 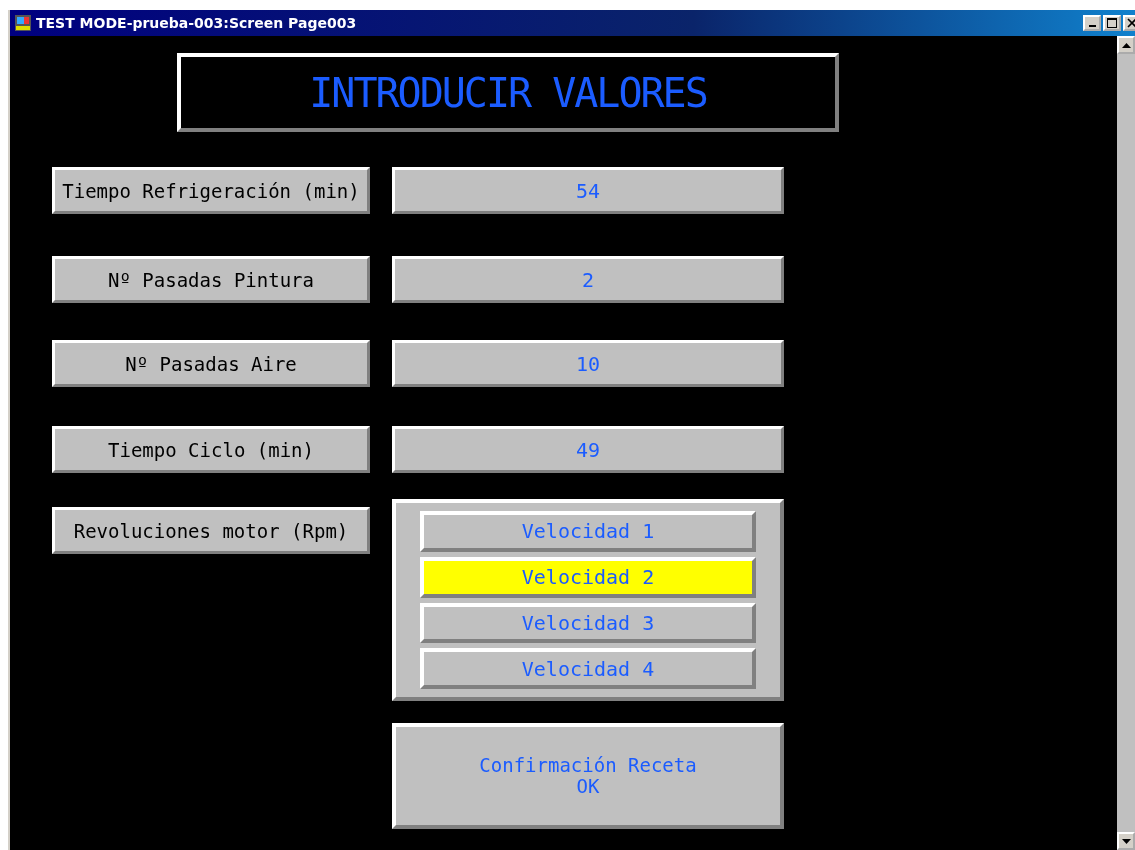 What do you see at coordinates (588, 279) in the screenshot?
I see `value-field: 2` at bounding box center [588, 279].